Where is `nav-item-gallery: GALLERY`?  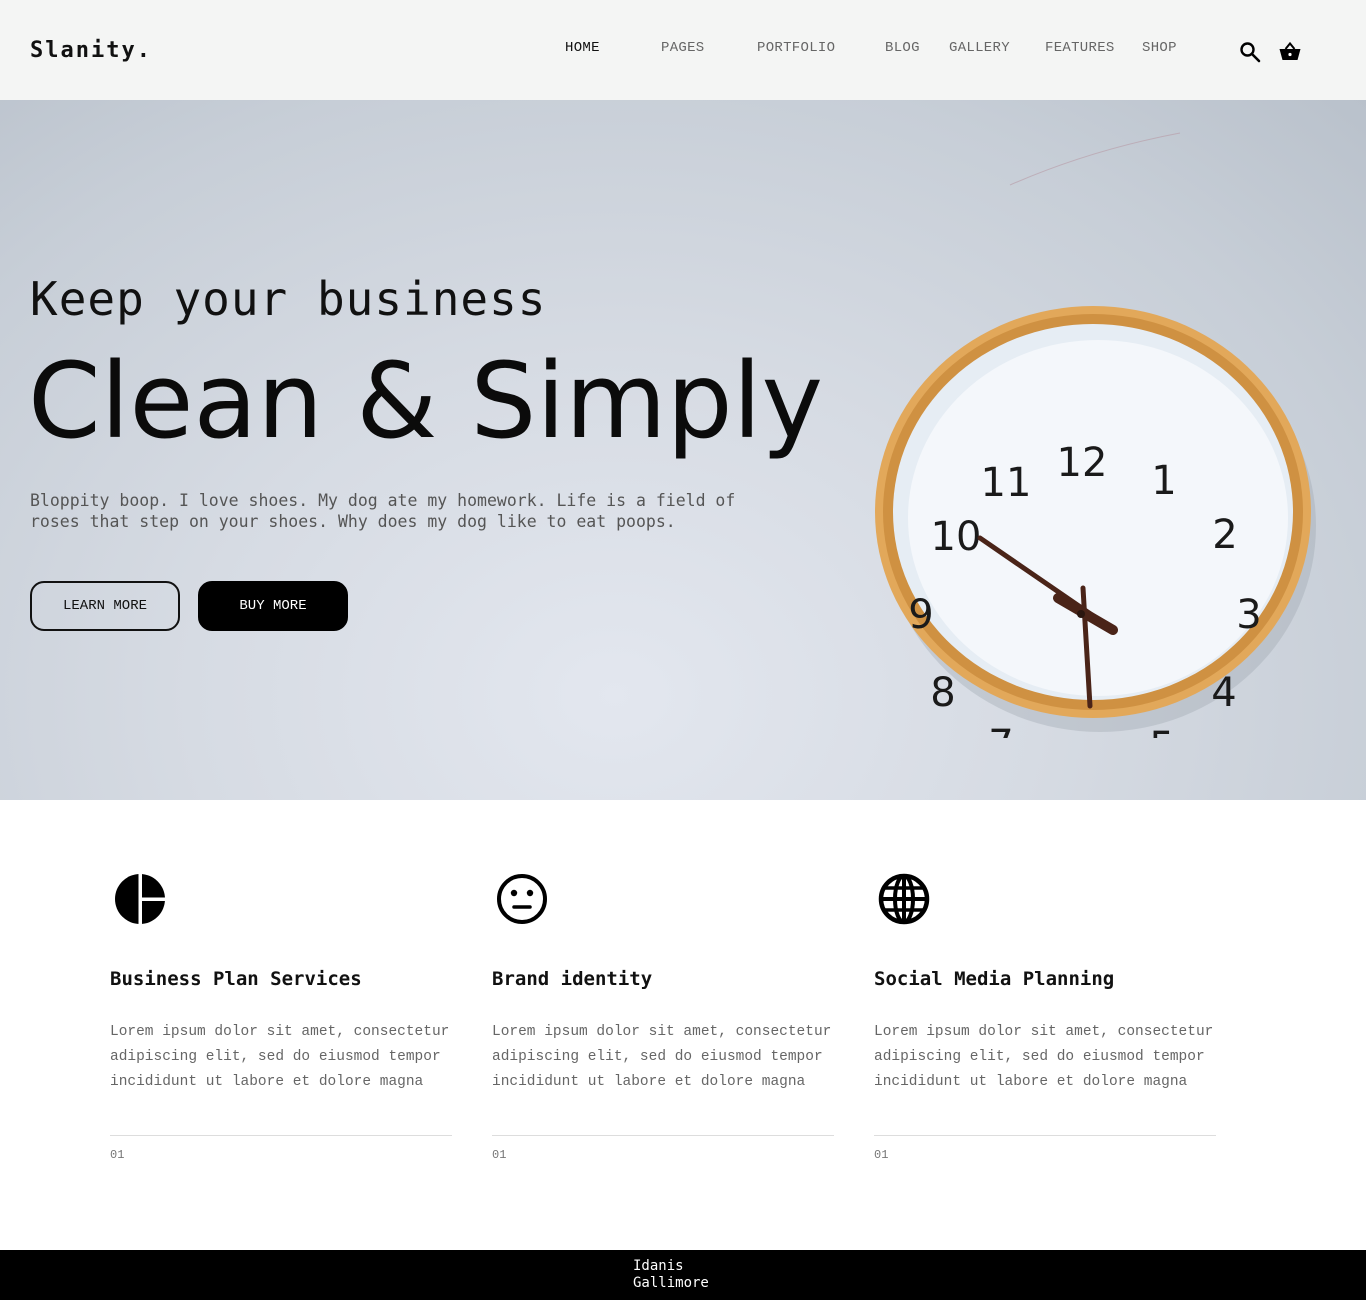 nav-item-gallery: GALLERY is located at coordinates (979, 48).